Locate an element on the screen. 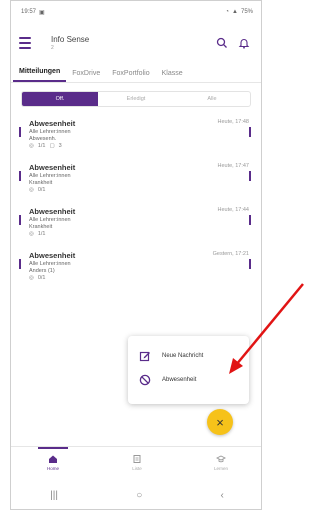  absence-option: Abwesenheit is located at coordinates (188, 380).